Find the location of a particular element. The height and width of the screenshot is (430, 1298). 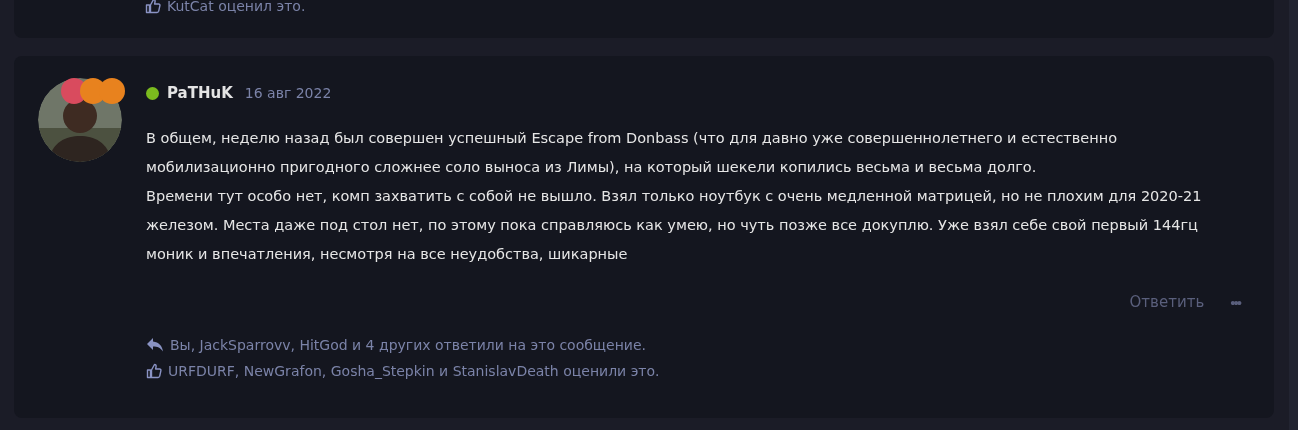

post-date: 16 авг 2022 is located at coordinates (288, 93).